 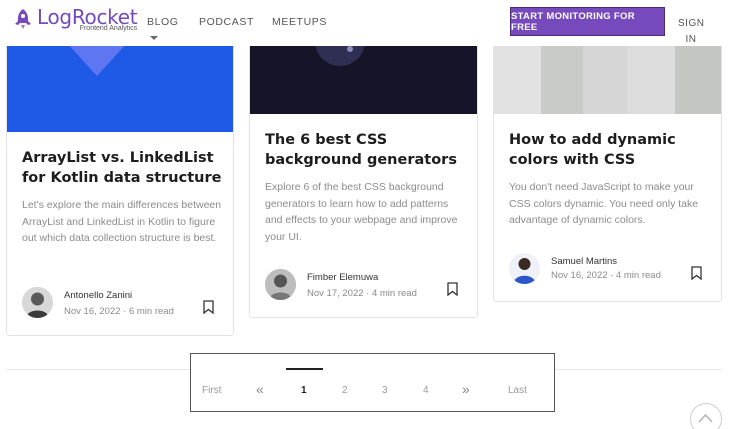 What do you see at coordinates (342, 277) in the screenshot?
I see `author-name: Fimber Elemuwa` at bounding box center [342, 277].